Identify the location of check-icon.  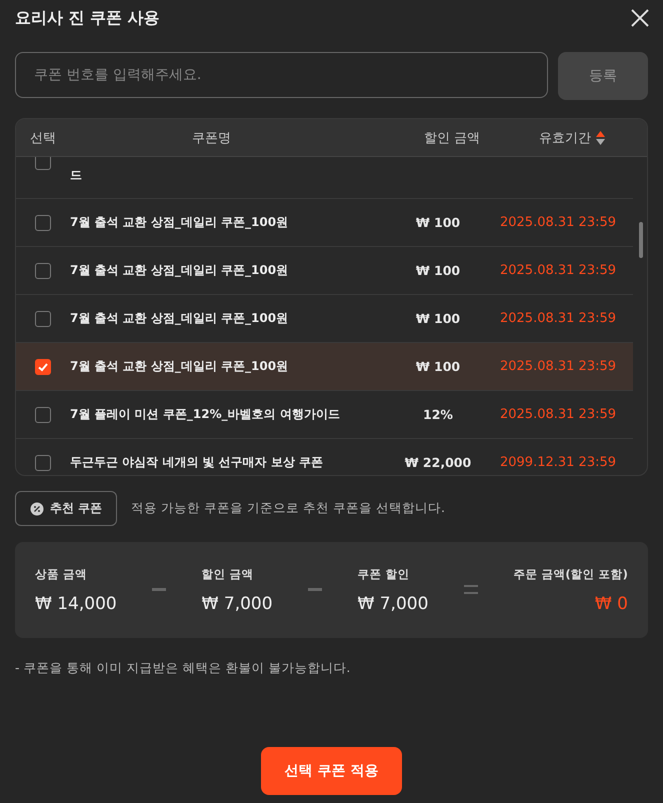
(43, 366).